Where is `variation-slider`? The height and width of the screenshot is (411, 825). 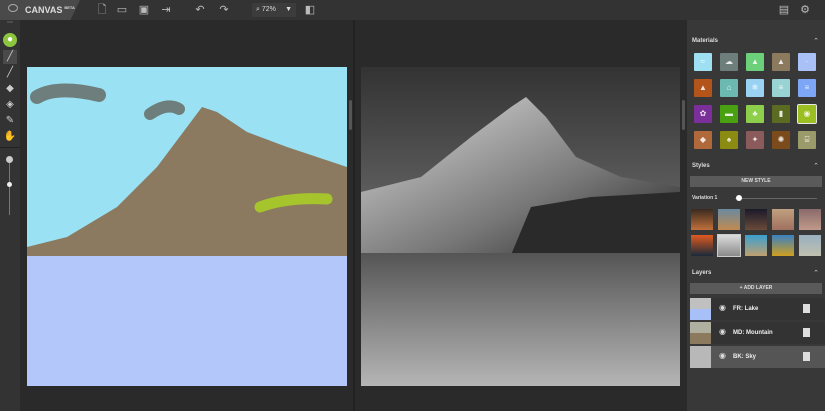
variation-slider is located at coordinates (776, 198).